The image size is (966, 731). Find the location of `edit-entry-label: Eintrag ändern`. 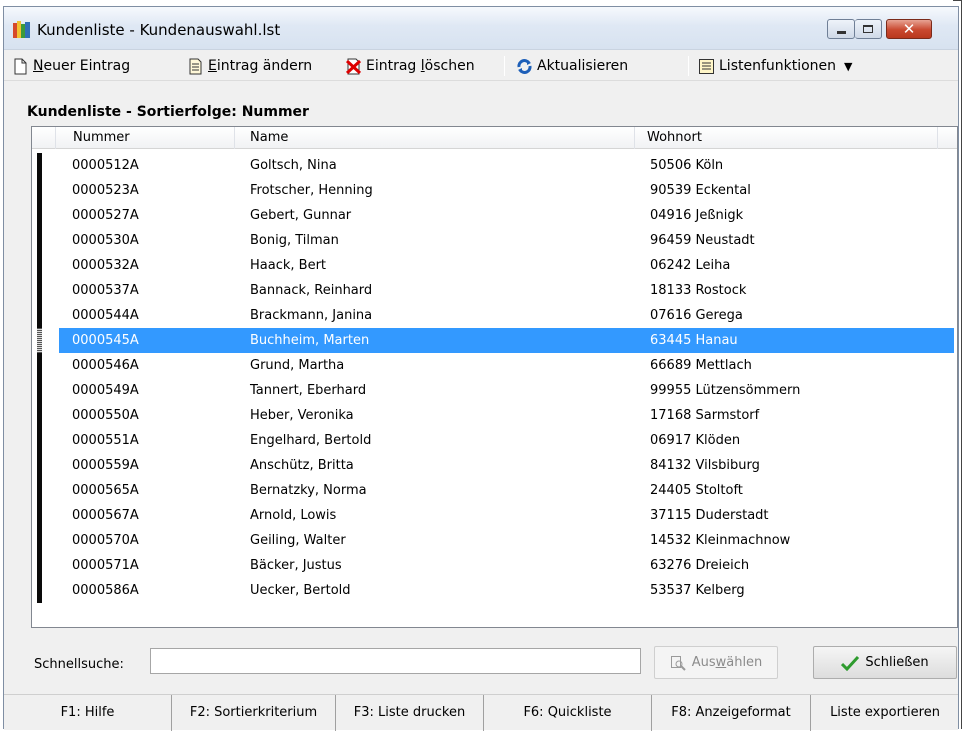

edit-entry-label: Eintrag ändern is located at coordinates (260, 66).